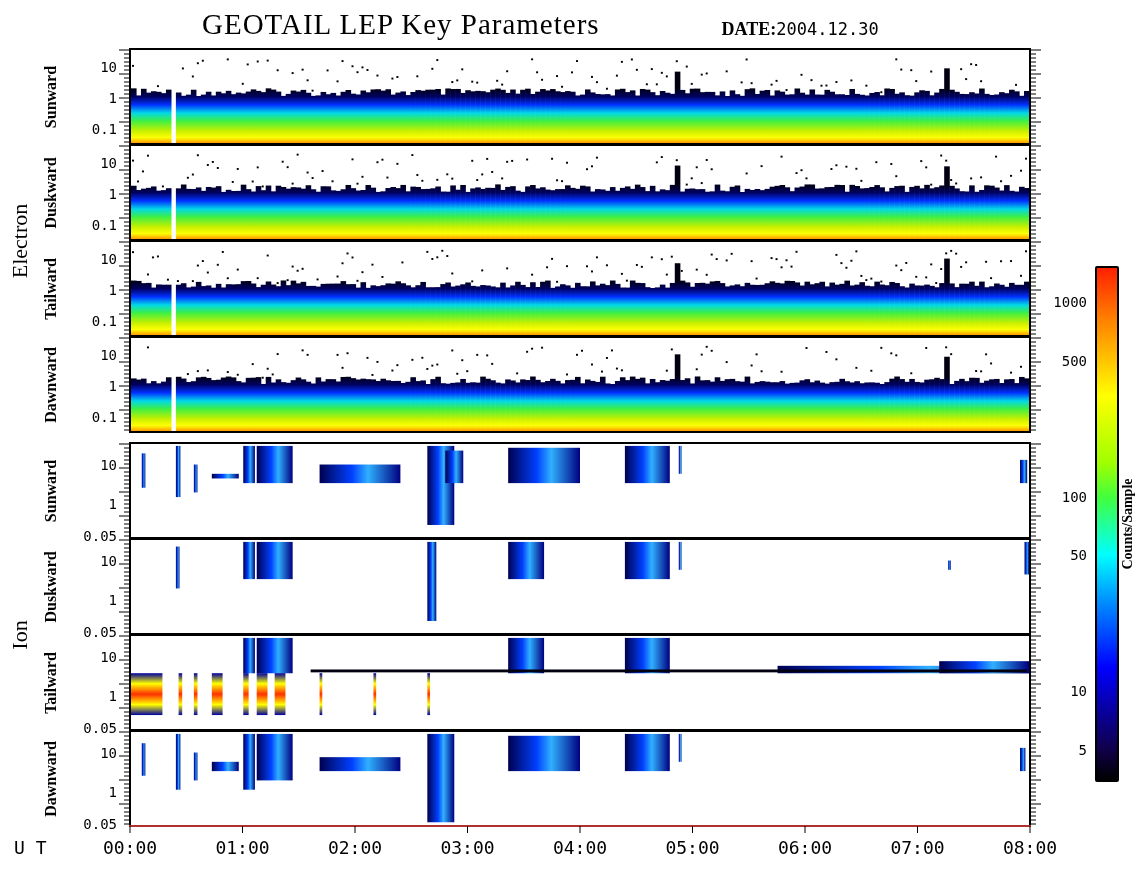 The image size is (1142, 880). What do you see at coordinates (1078, 691) in the screenshot?
I see `colorbar-tick-label: 10` at bounding box center [1078, 691].